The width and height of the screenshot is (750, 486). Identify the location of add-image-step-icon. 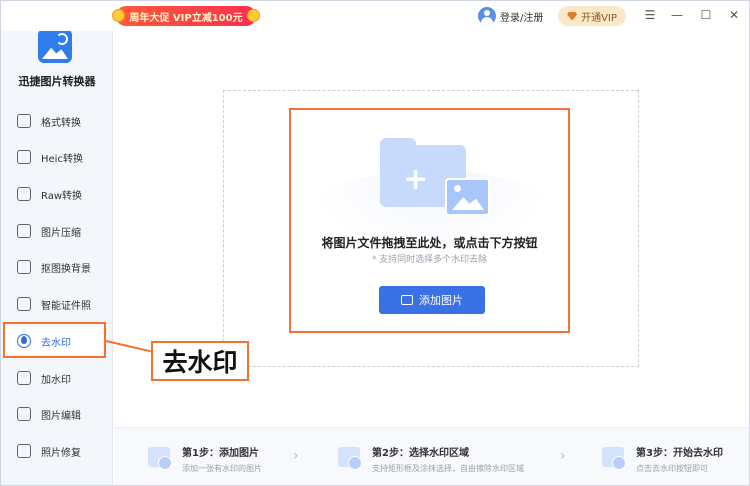
(160, 458).